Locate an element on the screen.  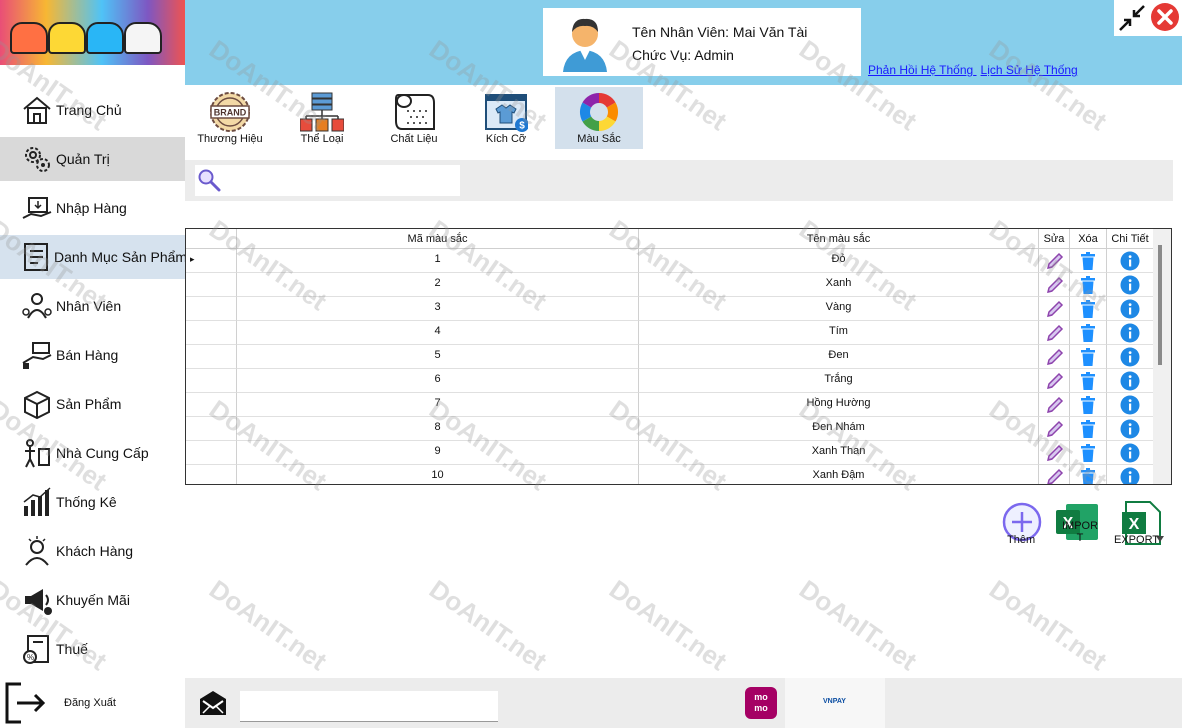
table-row: 8 Đen Nhám is located at coordinates (670, 429).